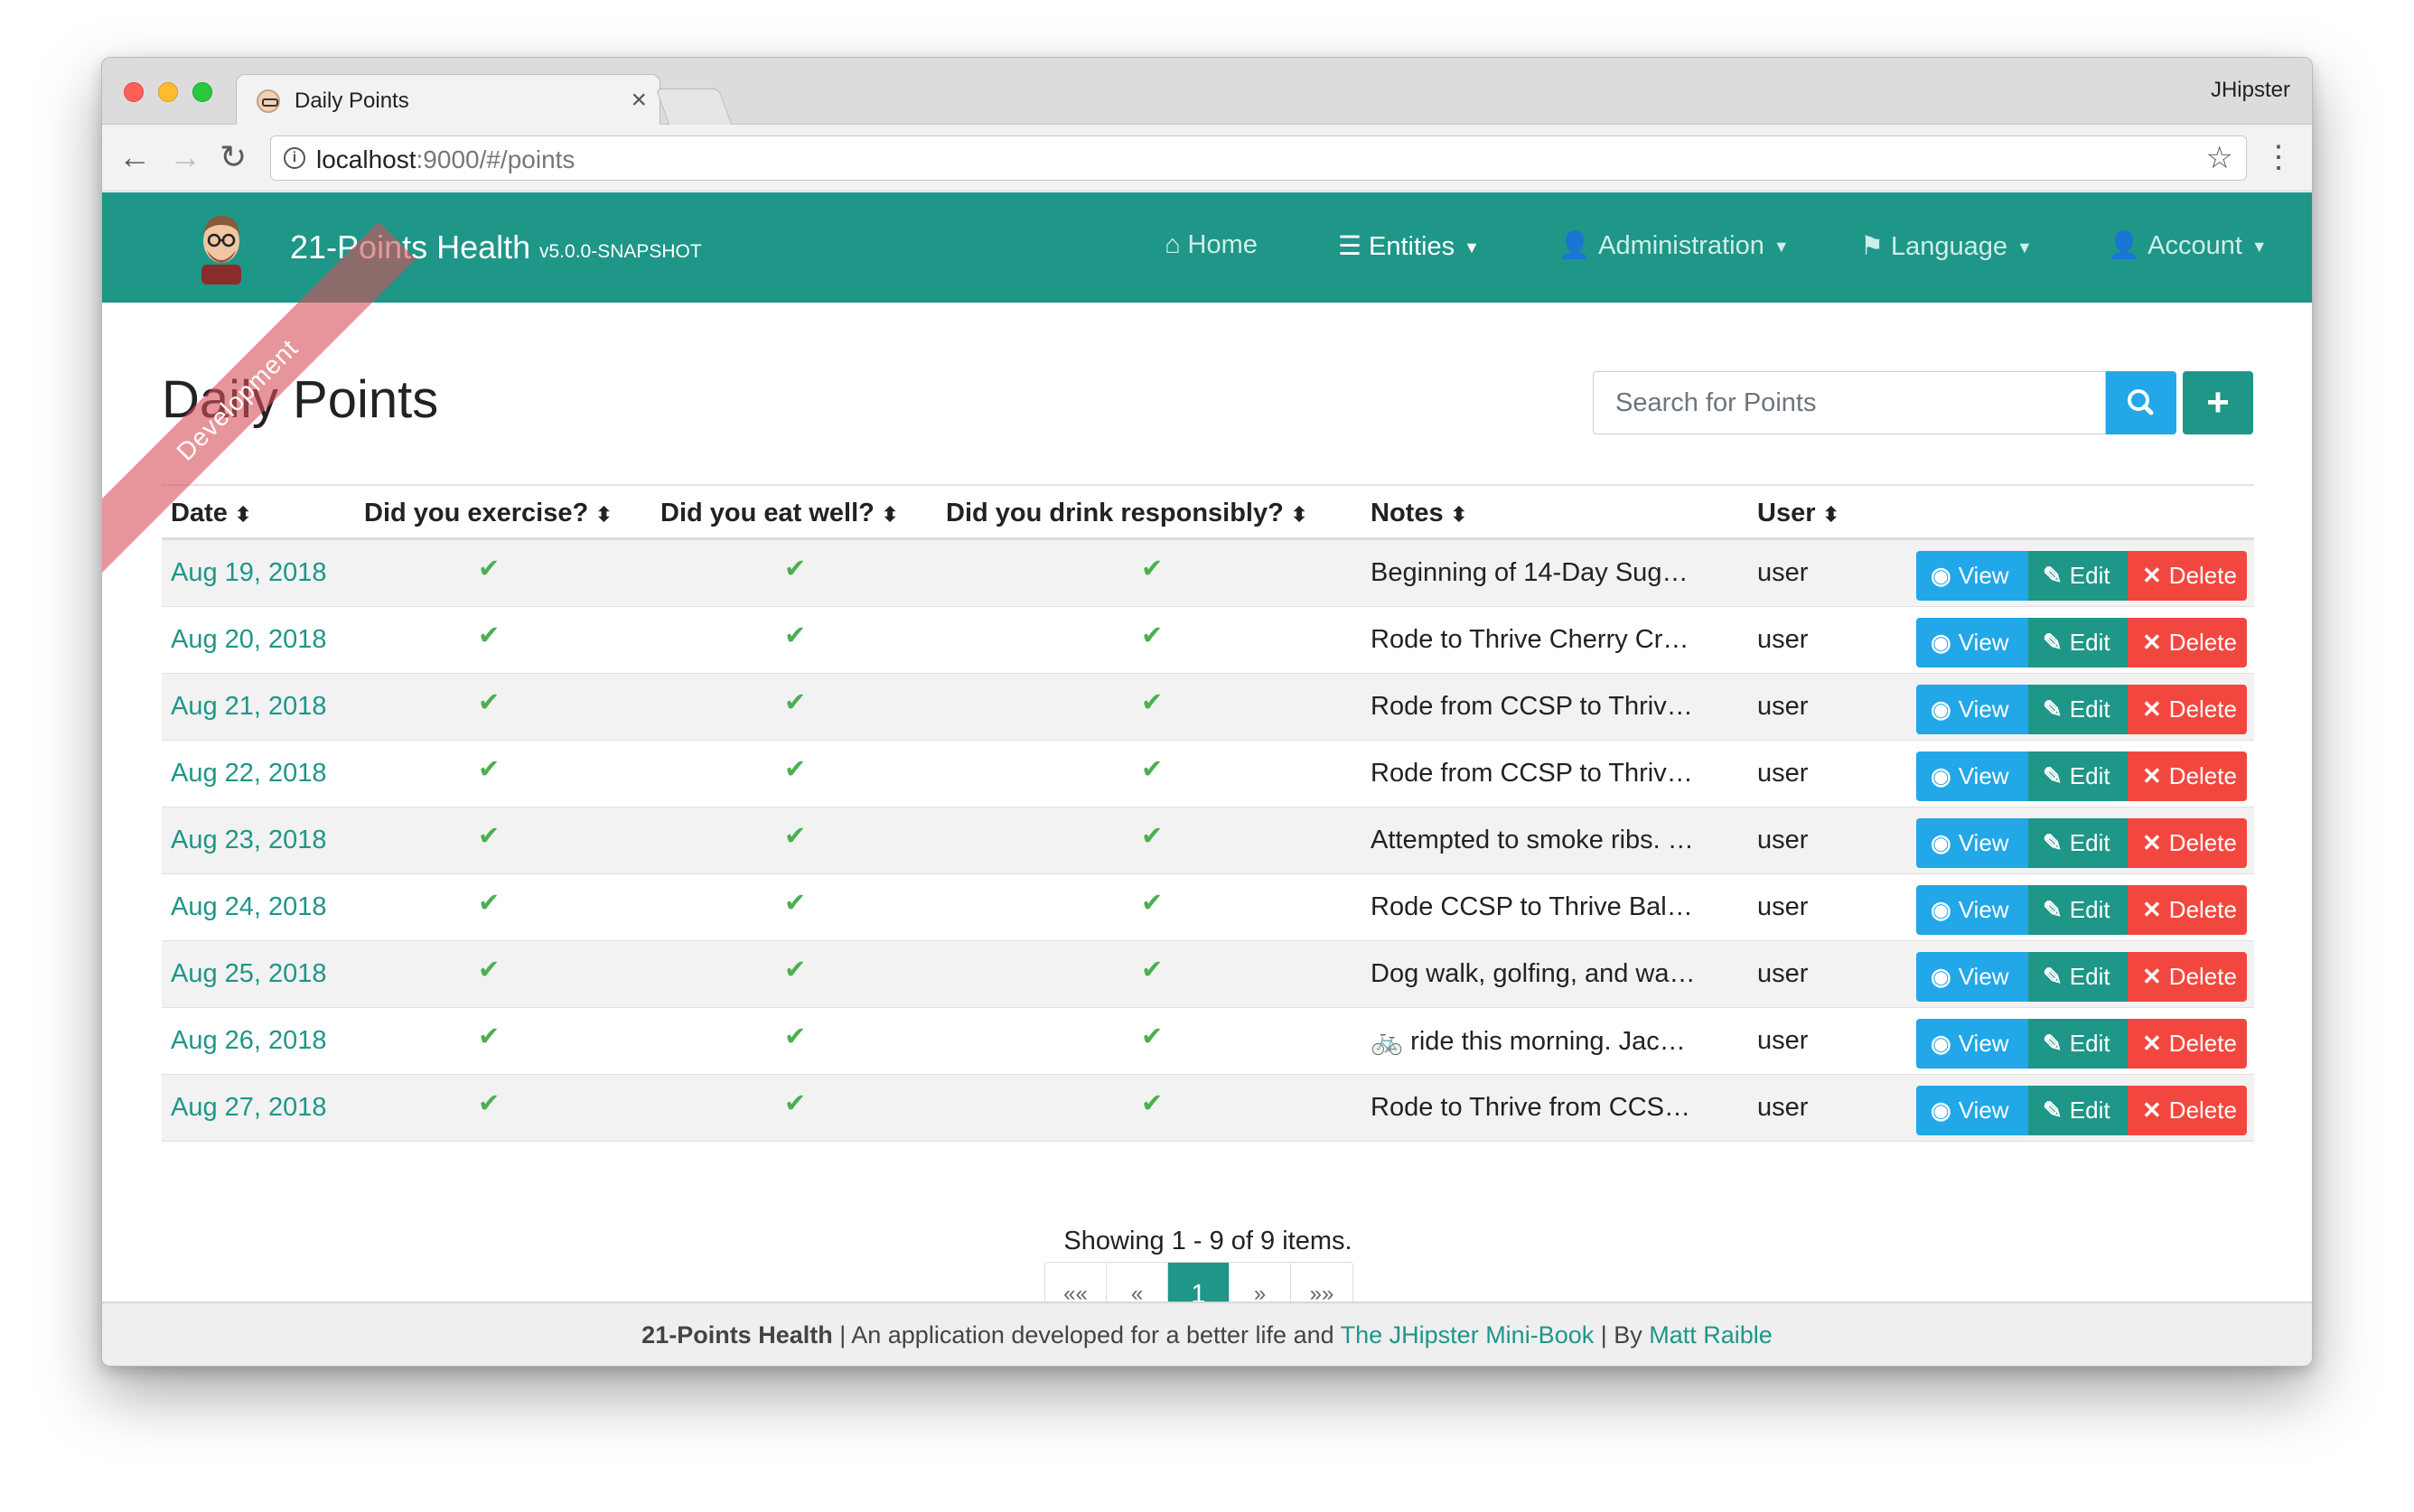 This screenshot has height=1512, width=2414. I want to click on nav-entities: ☰ Entities ▼, so click(1409, 246).